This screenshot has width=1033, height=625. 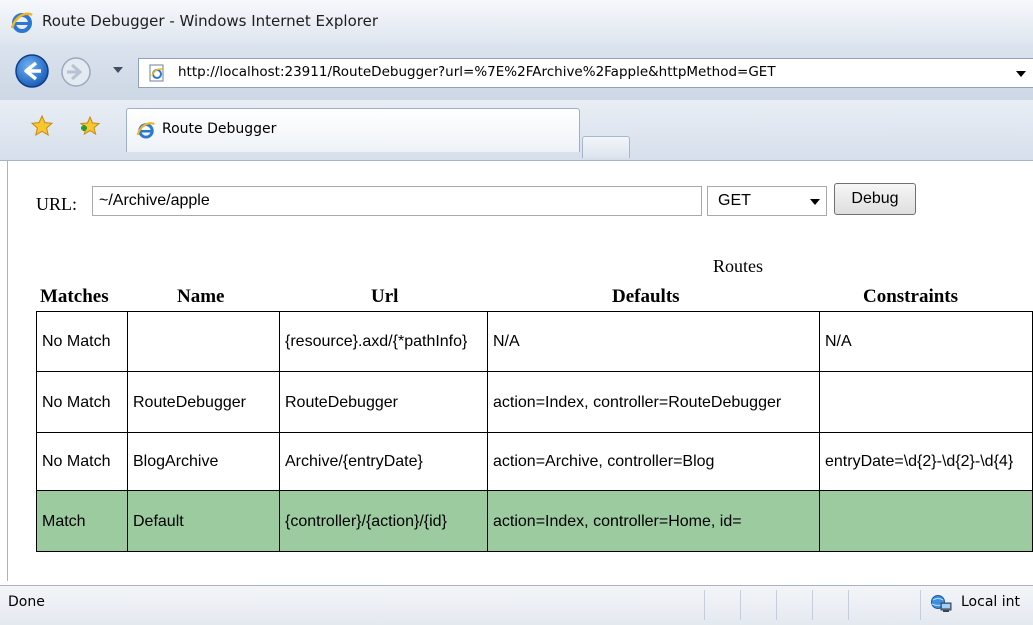 I want to click on address-dropdown-icon, so click(x=1021, y=74).